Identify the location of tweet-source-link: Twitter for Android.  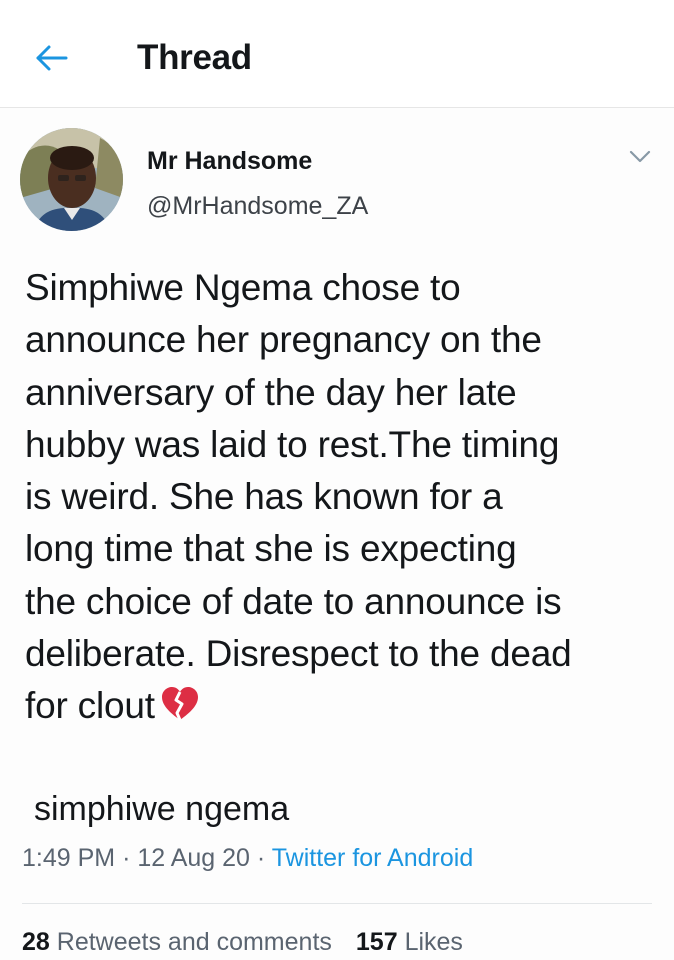
(372, 858).